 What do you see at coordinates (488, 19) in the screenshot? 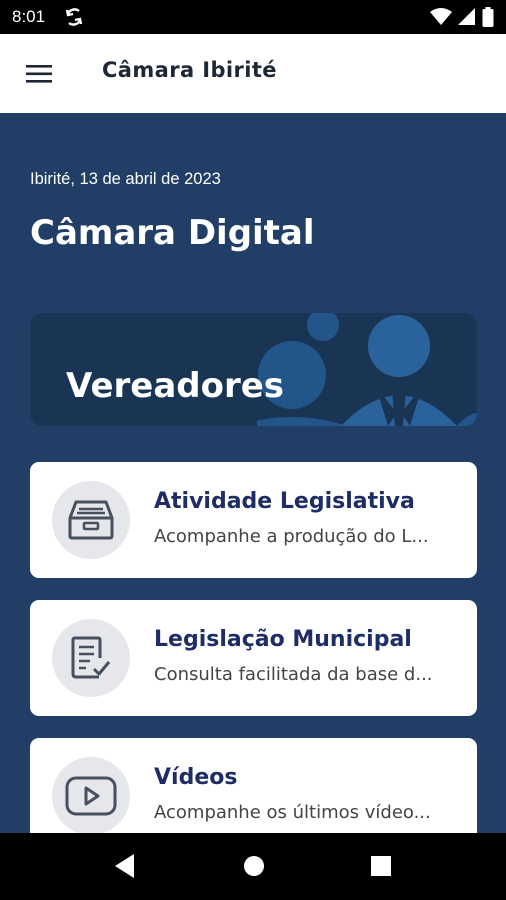
I see `battery-icon` at bounding box center [488, 19].